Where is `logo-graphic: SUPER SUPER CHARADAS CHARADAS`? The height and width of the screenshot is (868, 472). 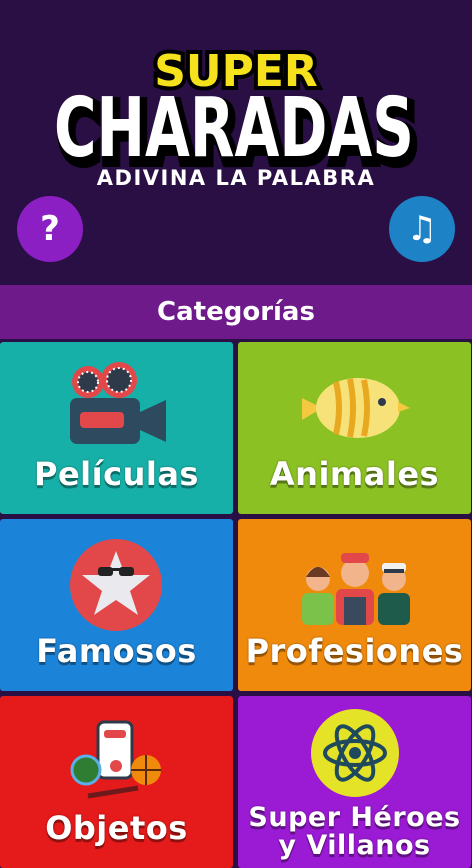
logo-graphic: SUPER SUPER CHARADAS CHARADAS is located at coordinates (238, 106).